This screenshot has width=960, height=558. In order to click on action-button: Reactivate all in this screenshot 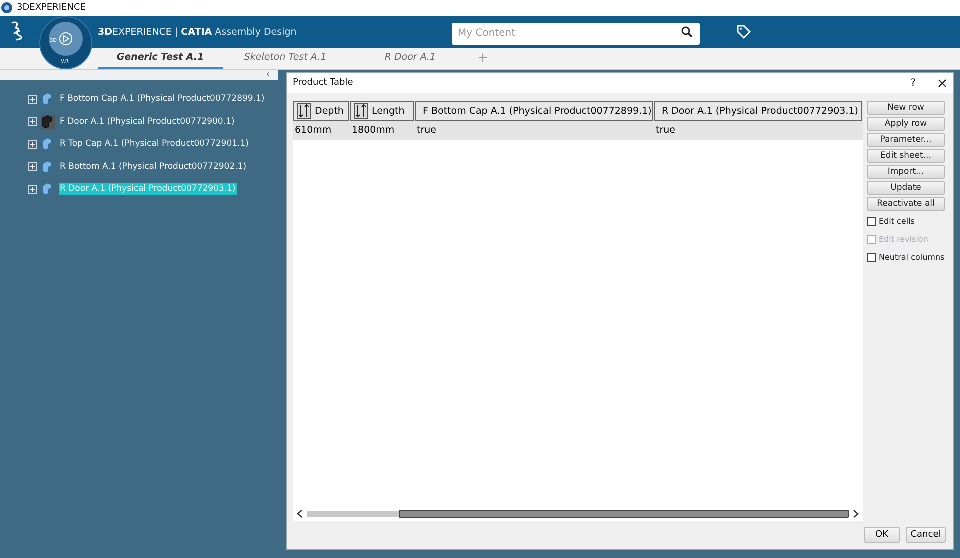, I will do `click(906, 204)`.